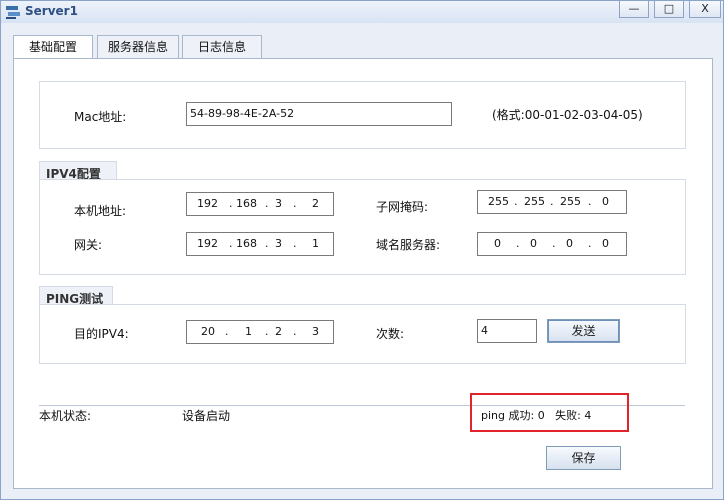 This screenshot has height=500, width=724. I want to click on ping-result-text: ping 成功: 0 失败: 4, so click(536, 415).